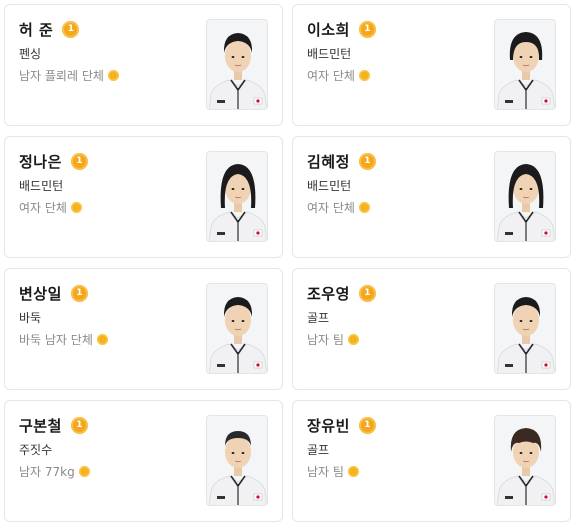 The width and height of the screenshot is (577, 530). What do you see at coordinates (30, 318) in the screenshot?
I see `athlete-sport: 바둑` at bounding box center [30, 318].